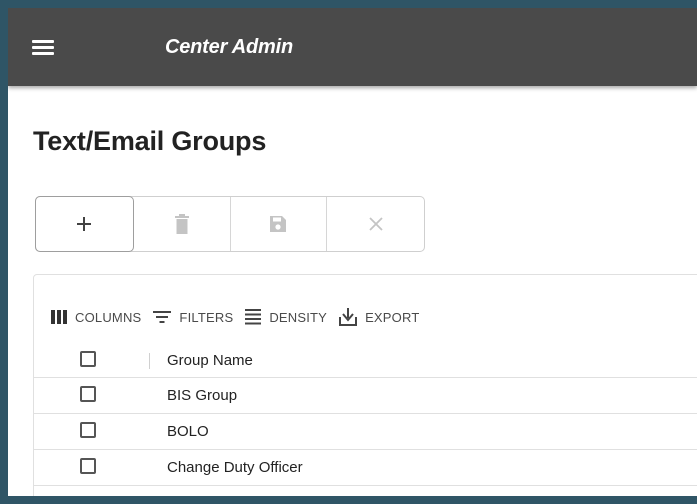 The height and width of the screenshot is (504, 697). I want to click on density-button: DENSITY, so click(286, 317).